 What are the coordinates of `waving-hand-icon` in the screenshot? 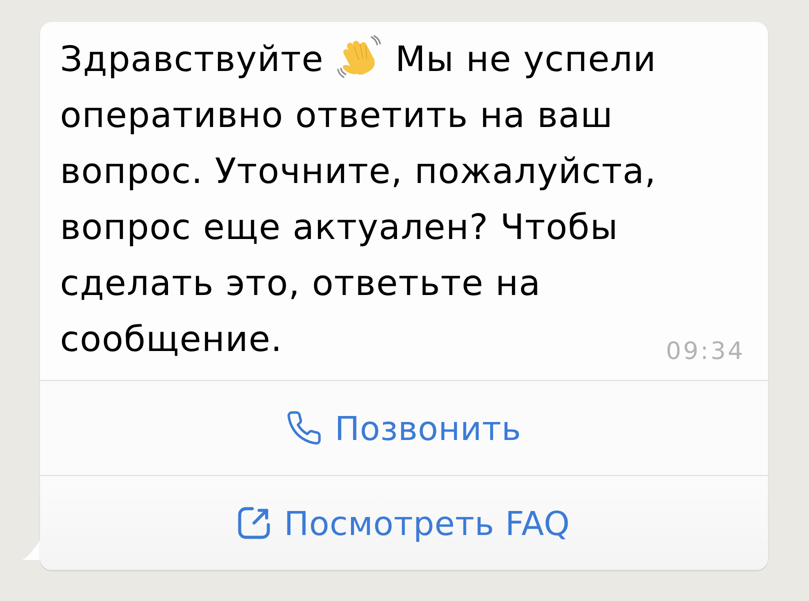 It's located at (359, 58).